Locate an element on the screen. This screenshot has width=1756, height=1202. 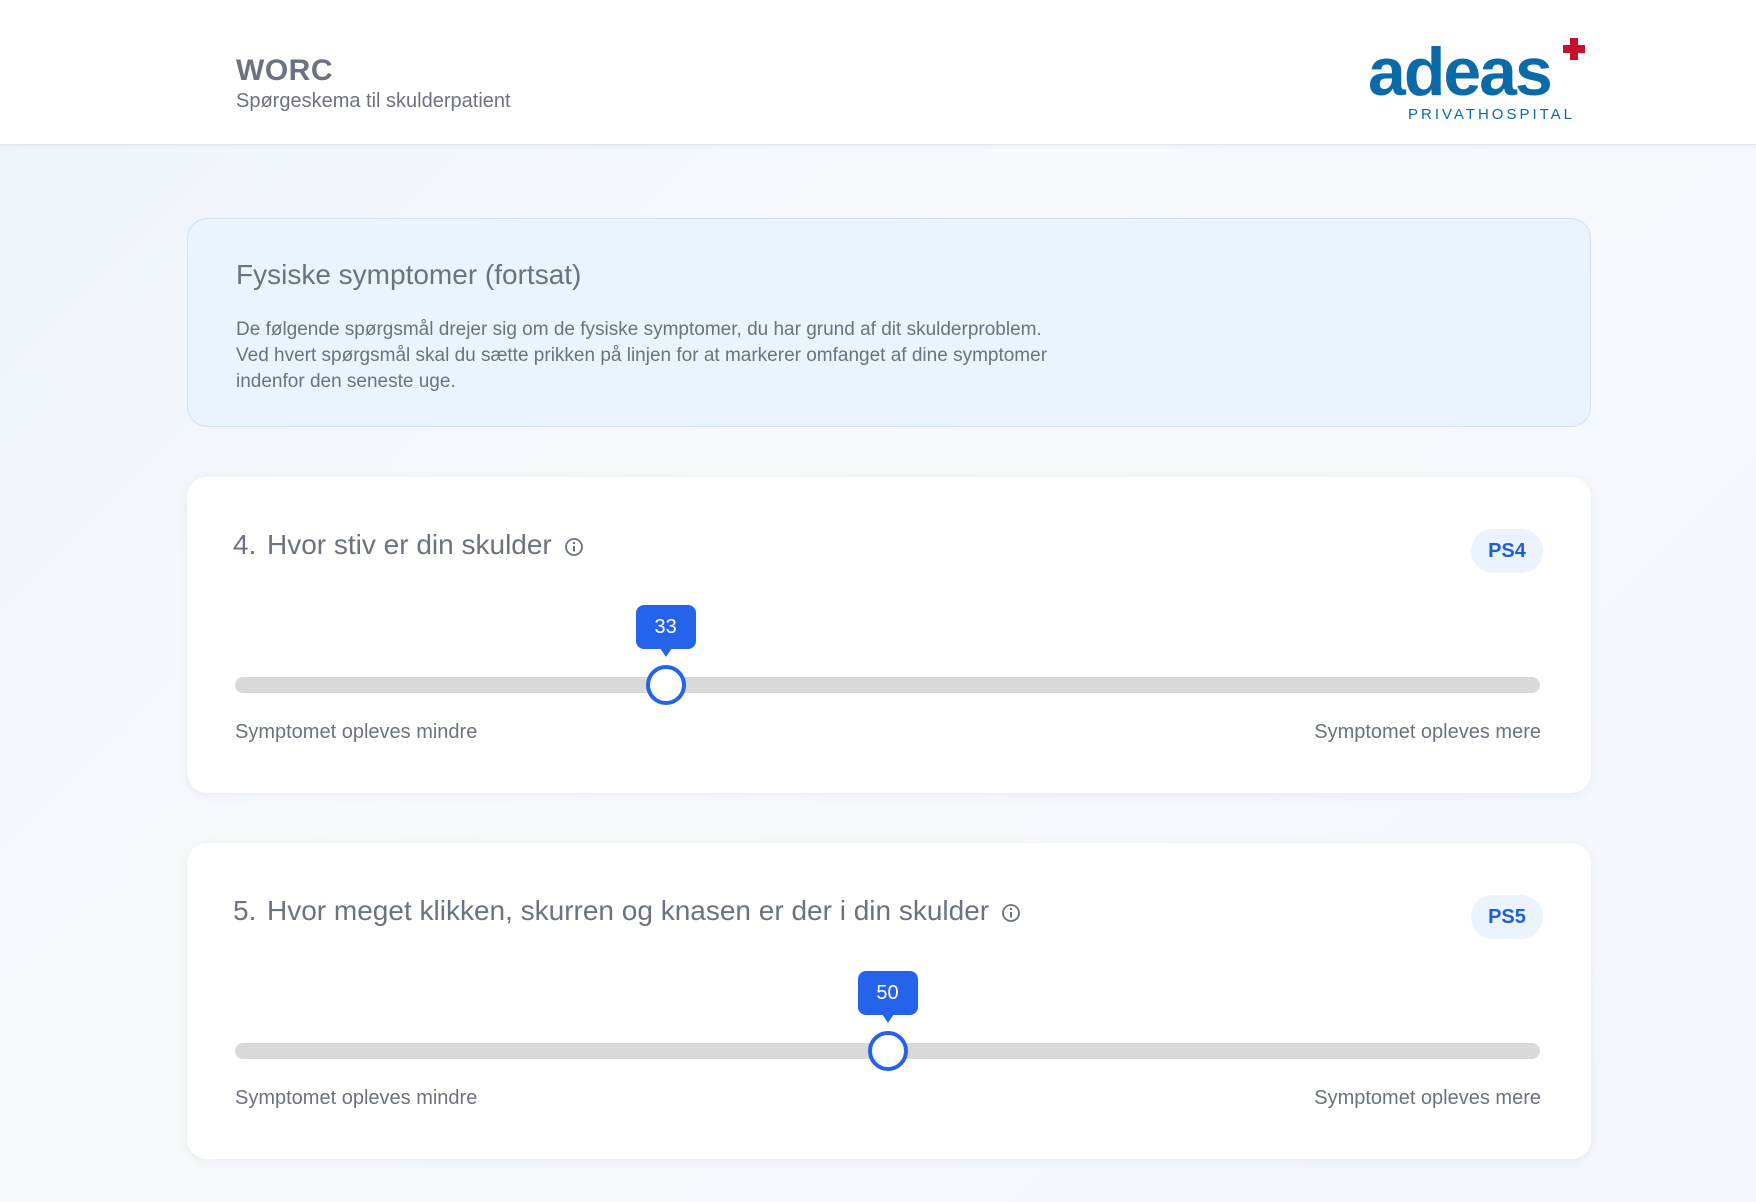
slider-value-tooltip: 50 is located at coordinates (887, 997).